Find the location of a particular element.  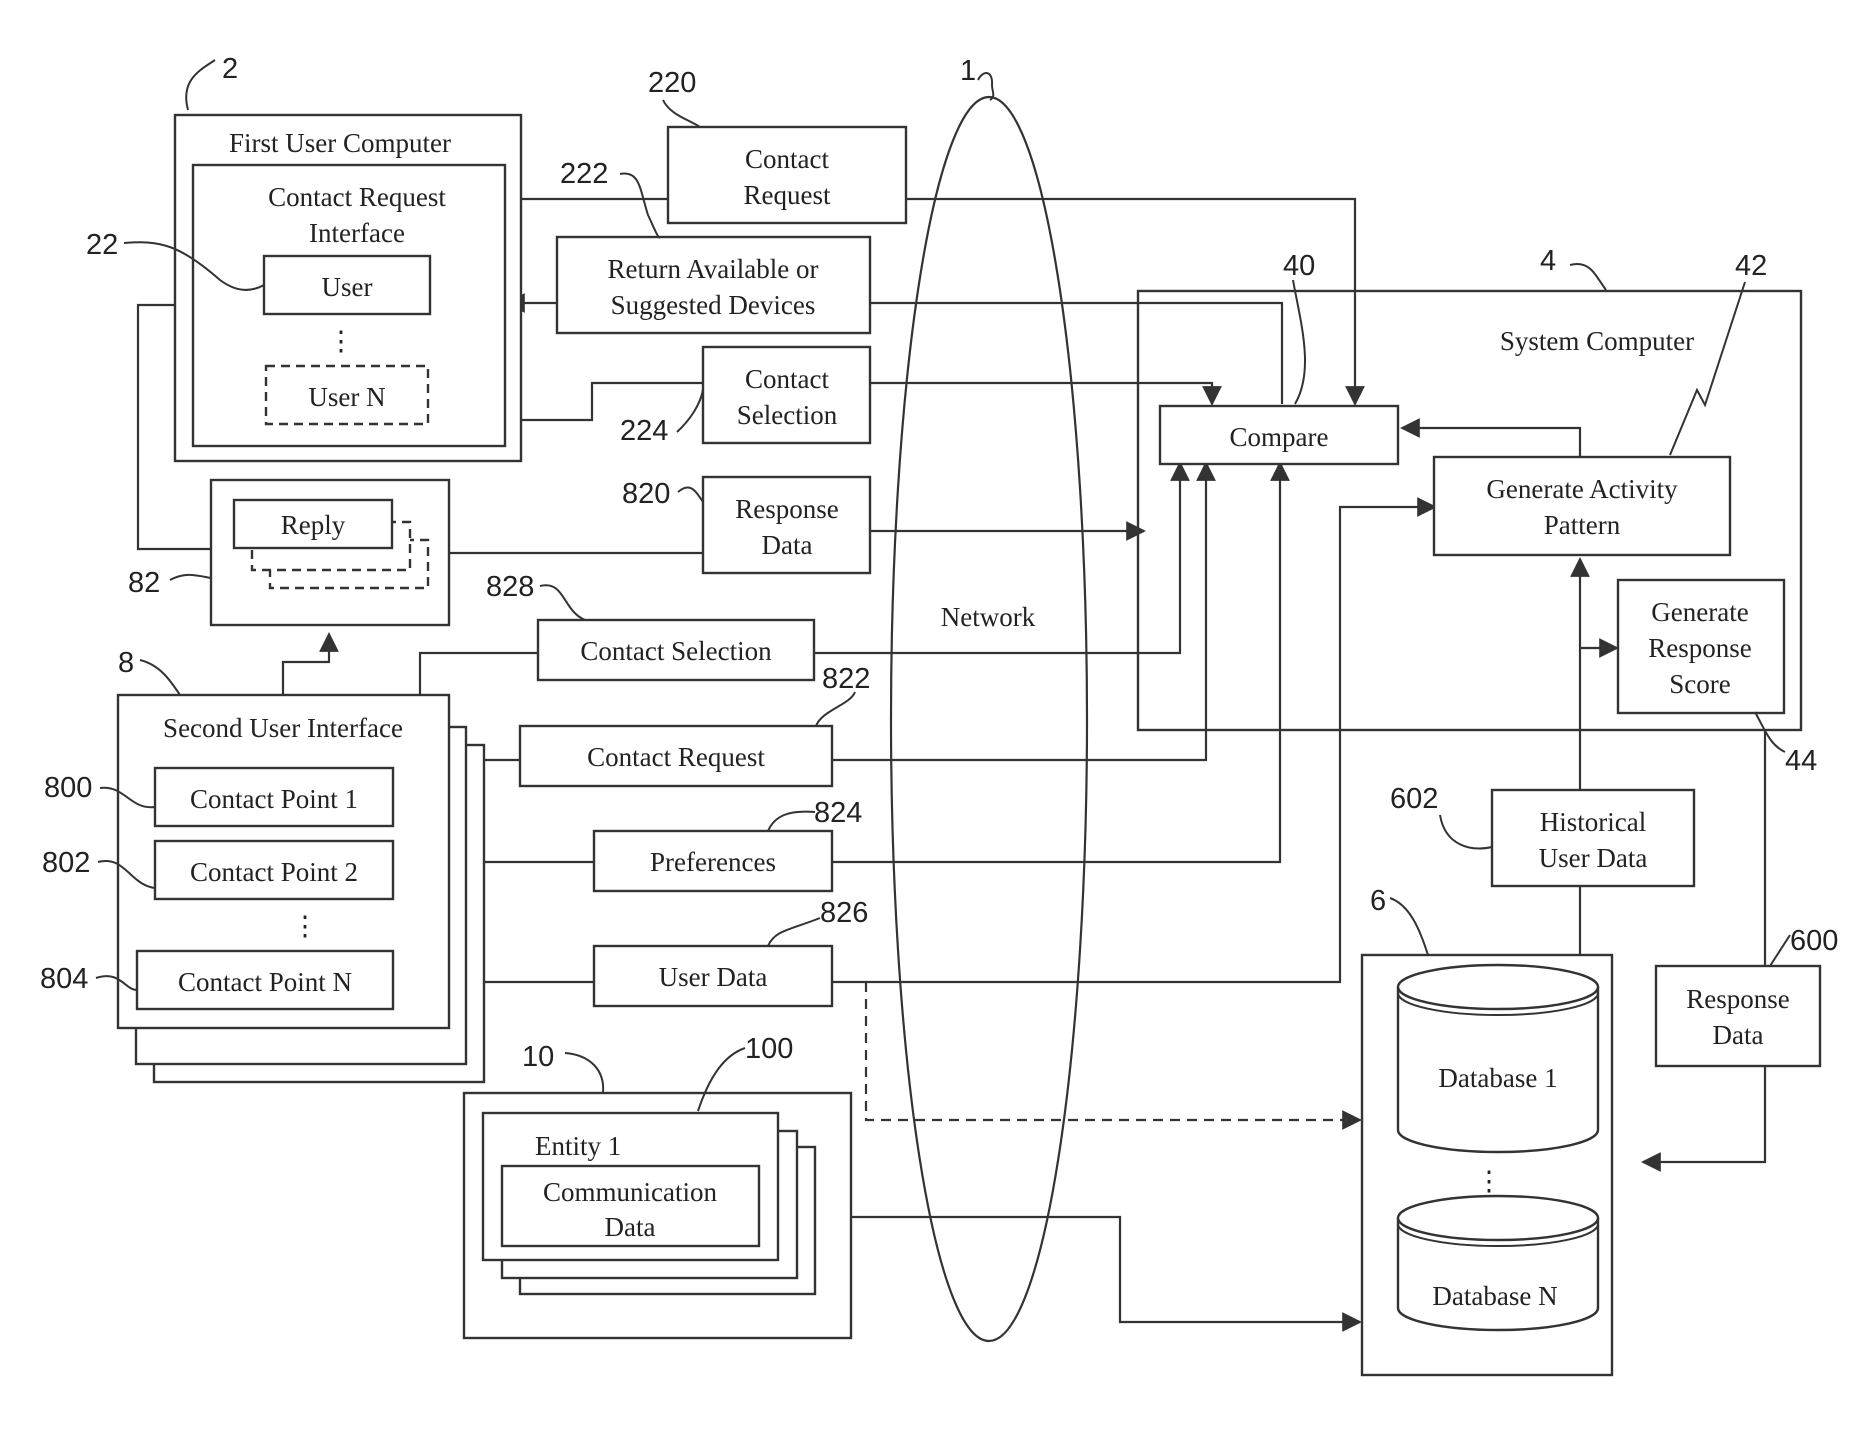

response-data-600-line2: Data is located at coordinates (1738, 1035).